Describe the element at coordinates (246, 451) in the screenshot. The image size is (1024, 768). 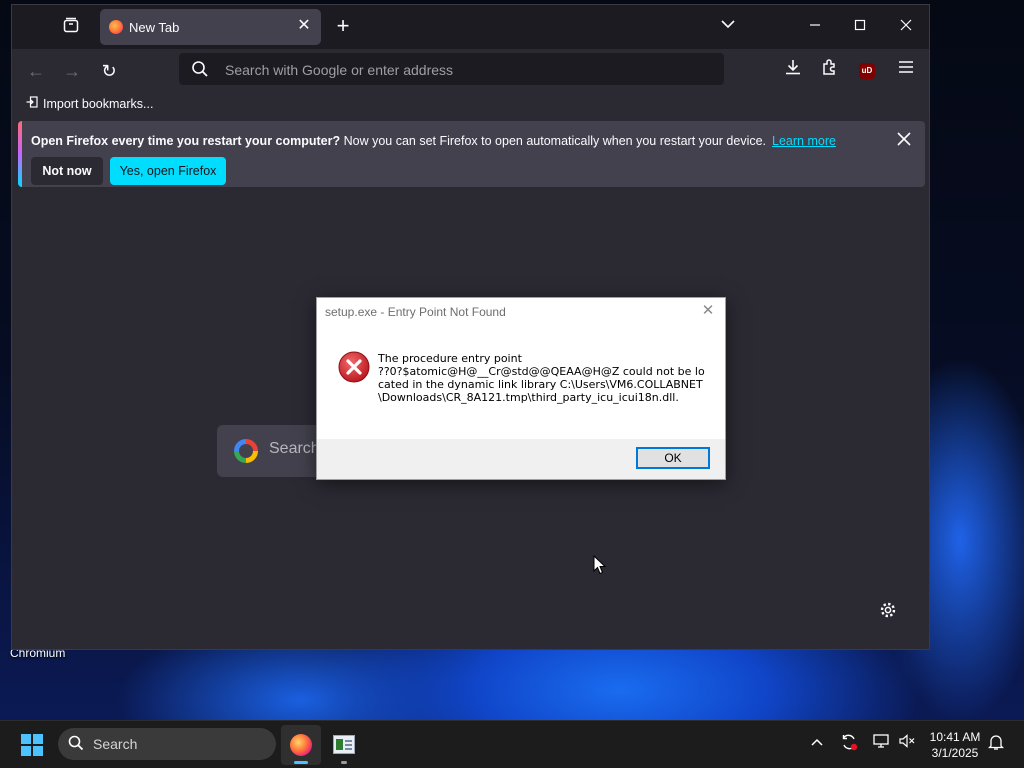
I see `google-logo-icon` at that location.